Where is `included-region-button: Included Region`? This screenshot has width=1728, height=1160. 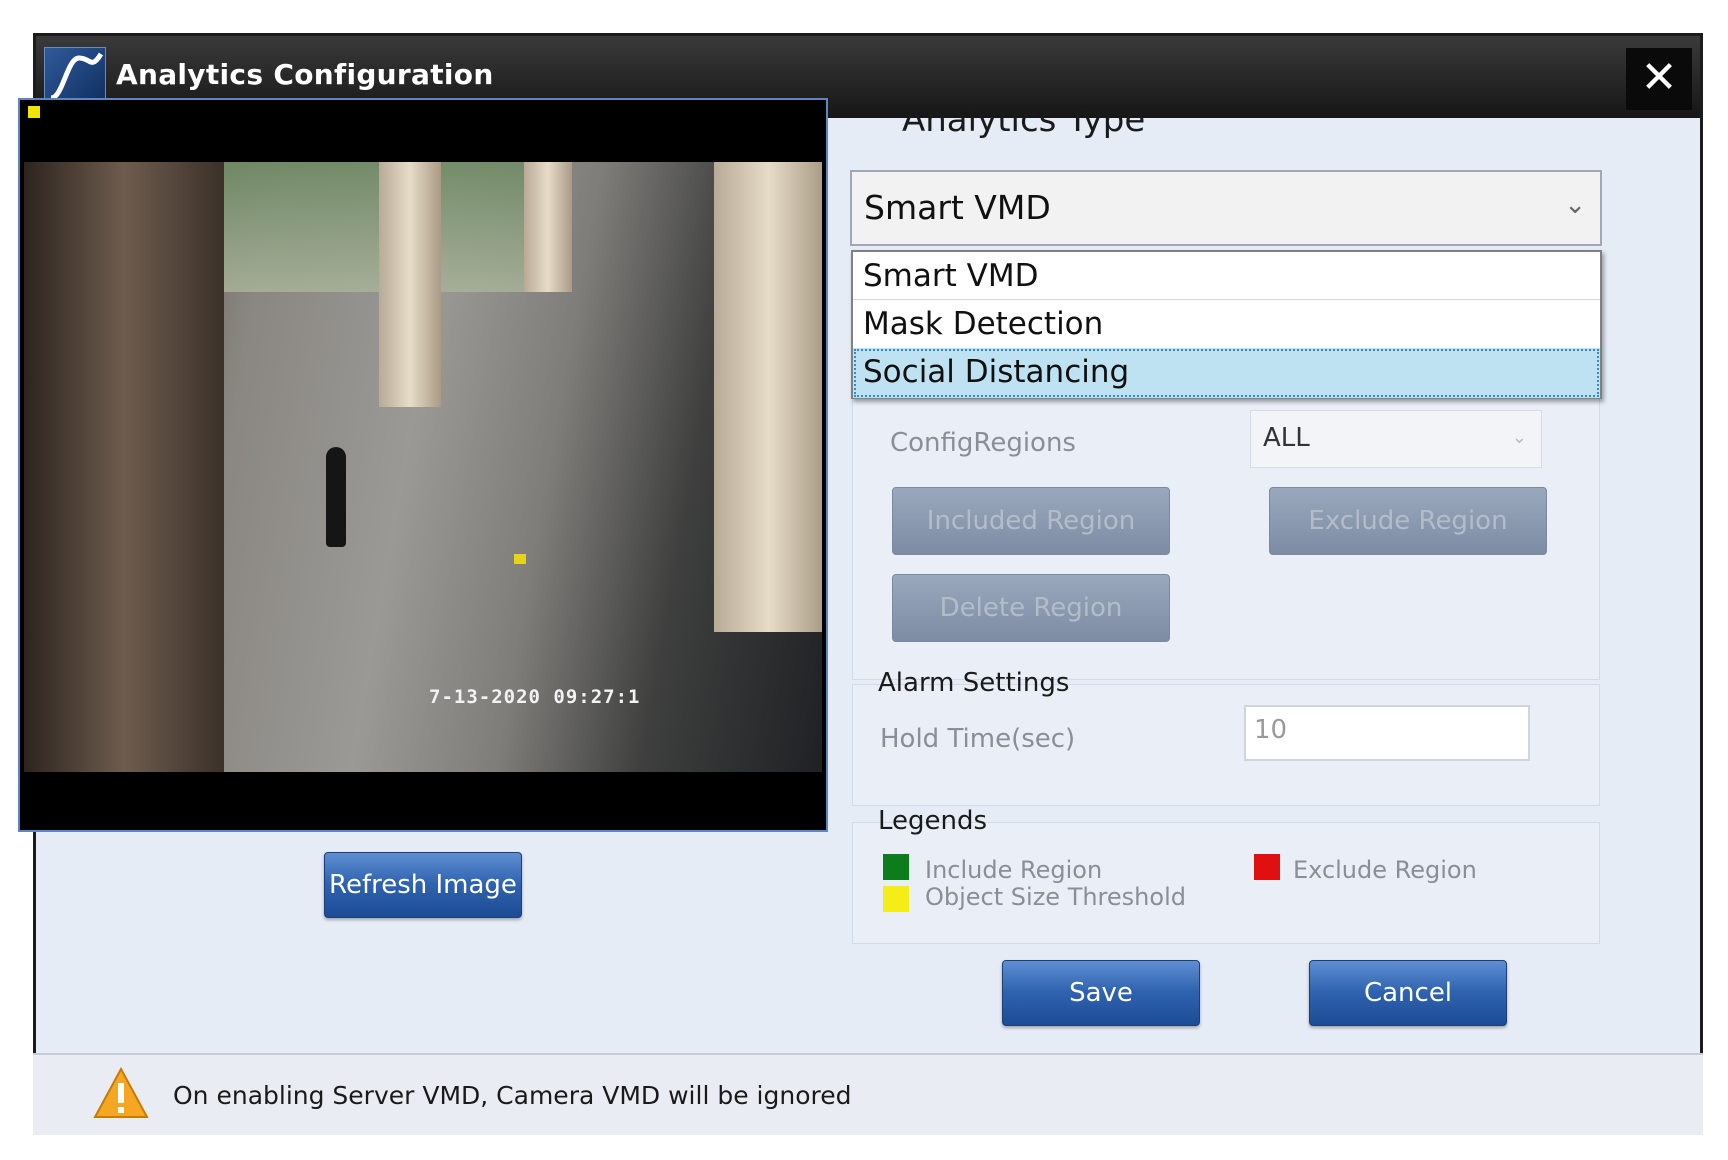 included-region-button: Included Region is located at coordinates (1031, 521).